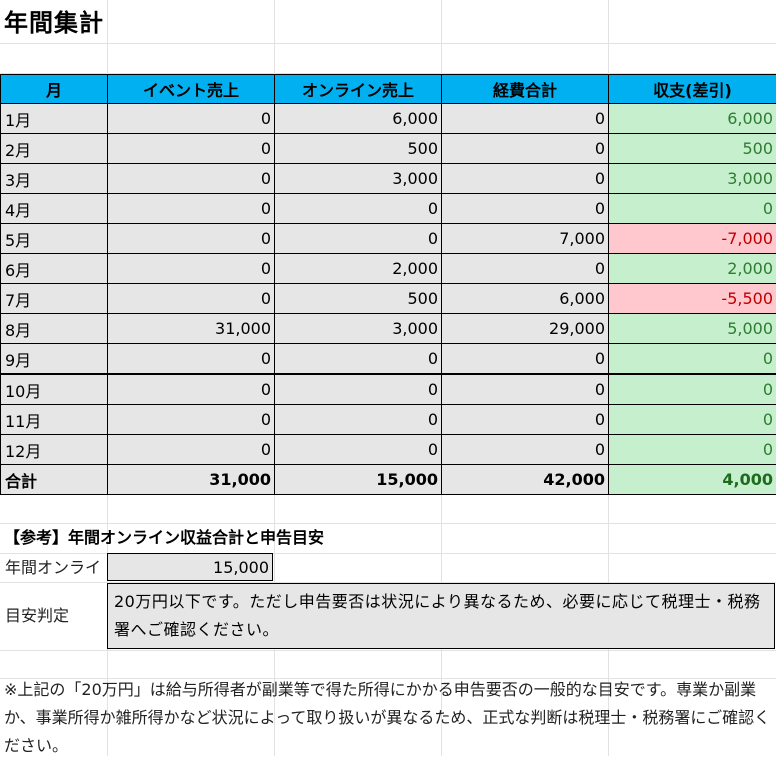 Image resolution: width=776 pixels, height=760 pixels. I want to click on table-row: 7月05006,000-5,500, so click(388, 299).